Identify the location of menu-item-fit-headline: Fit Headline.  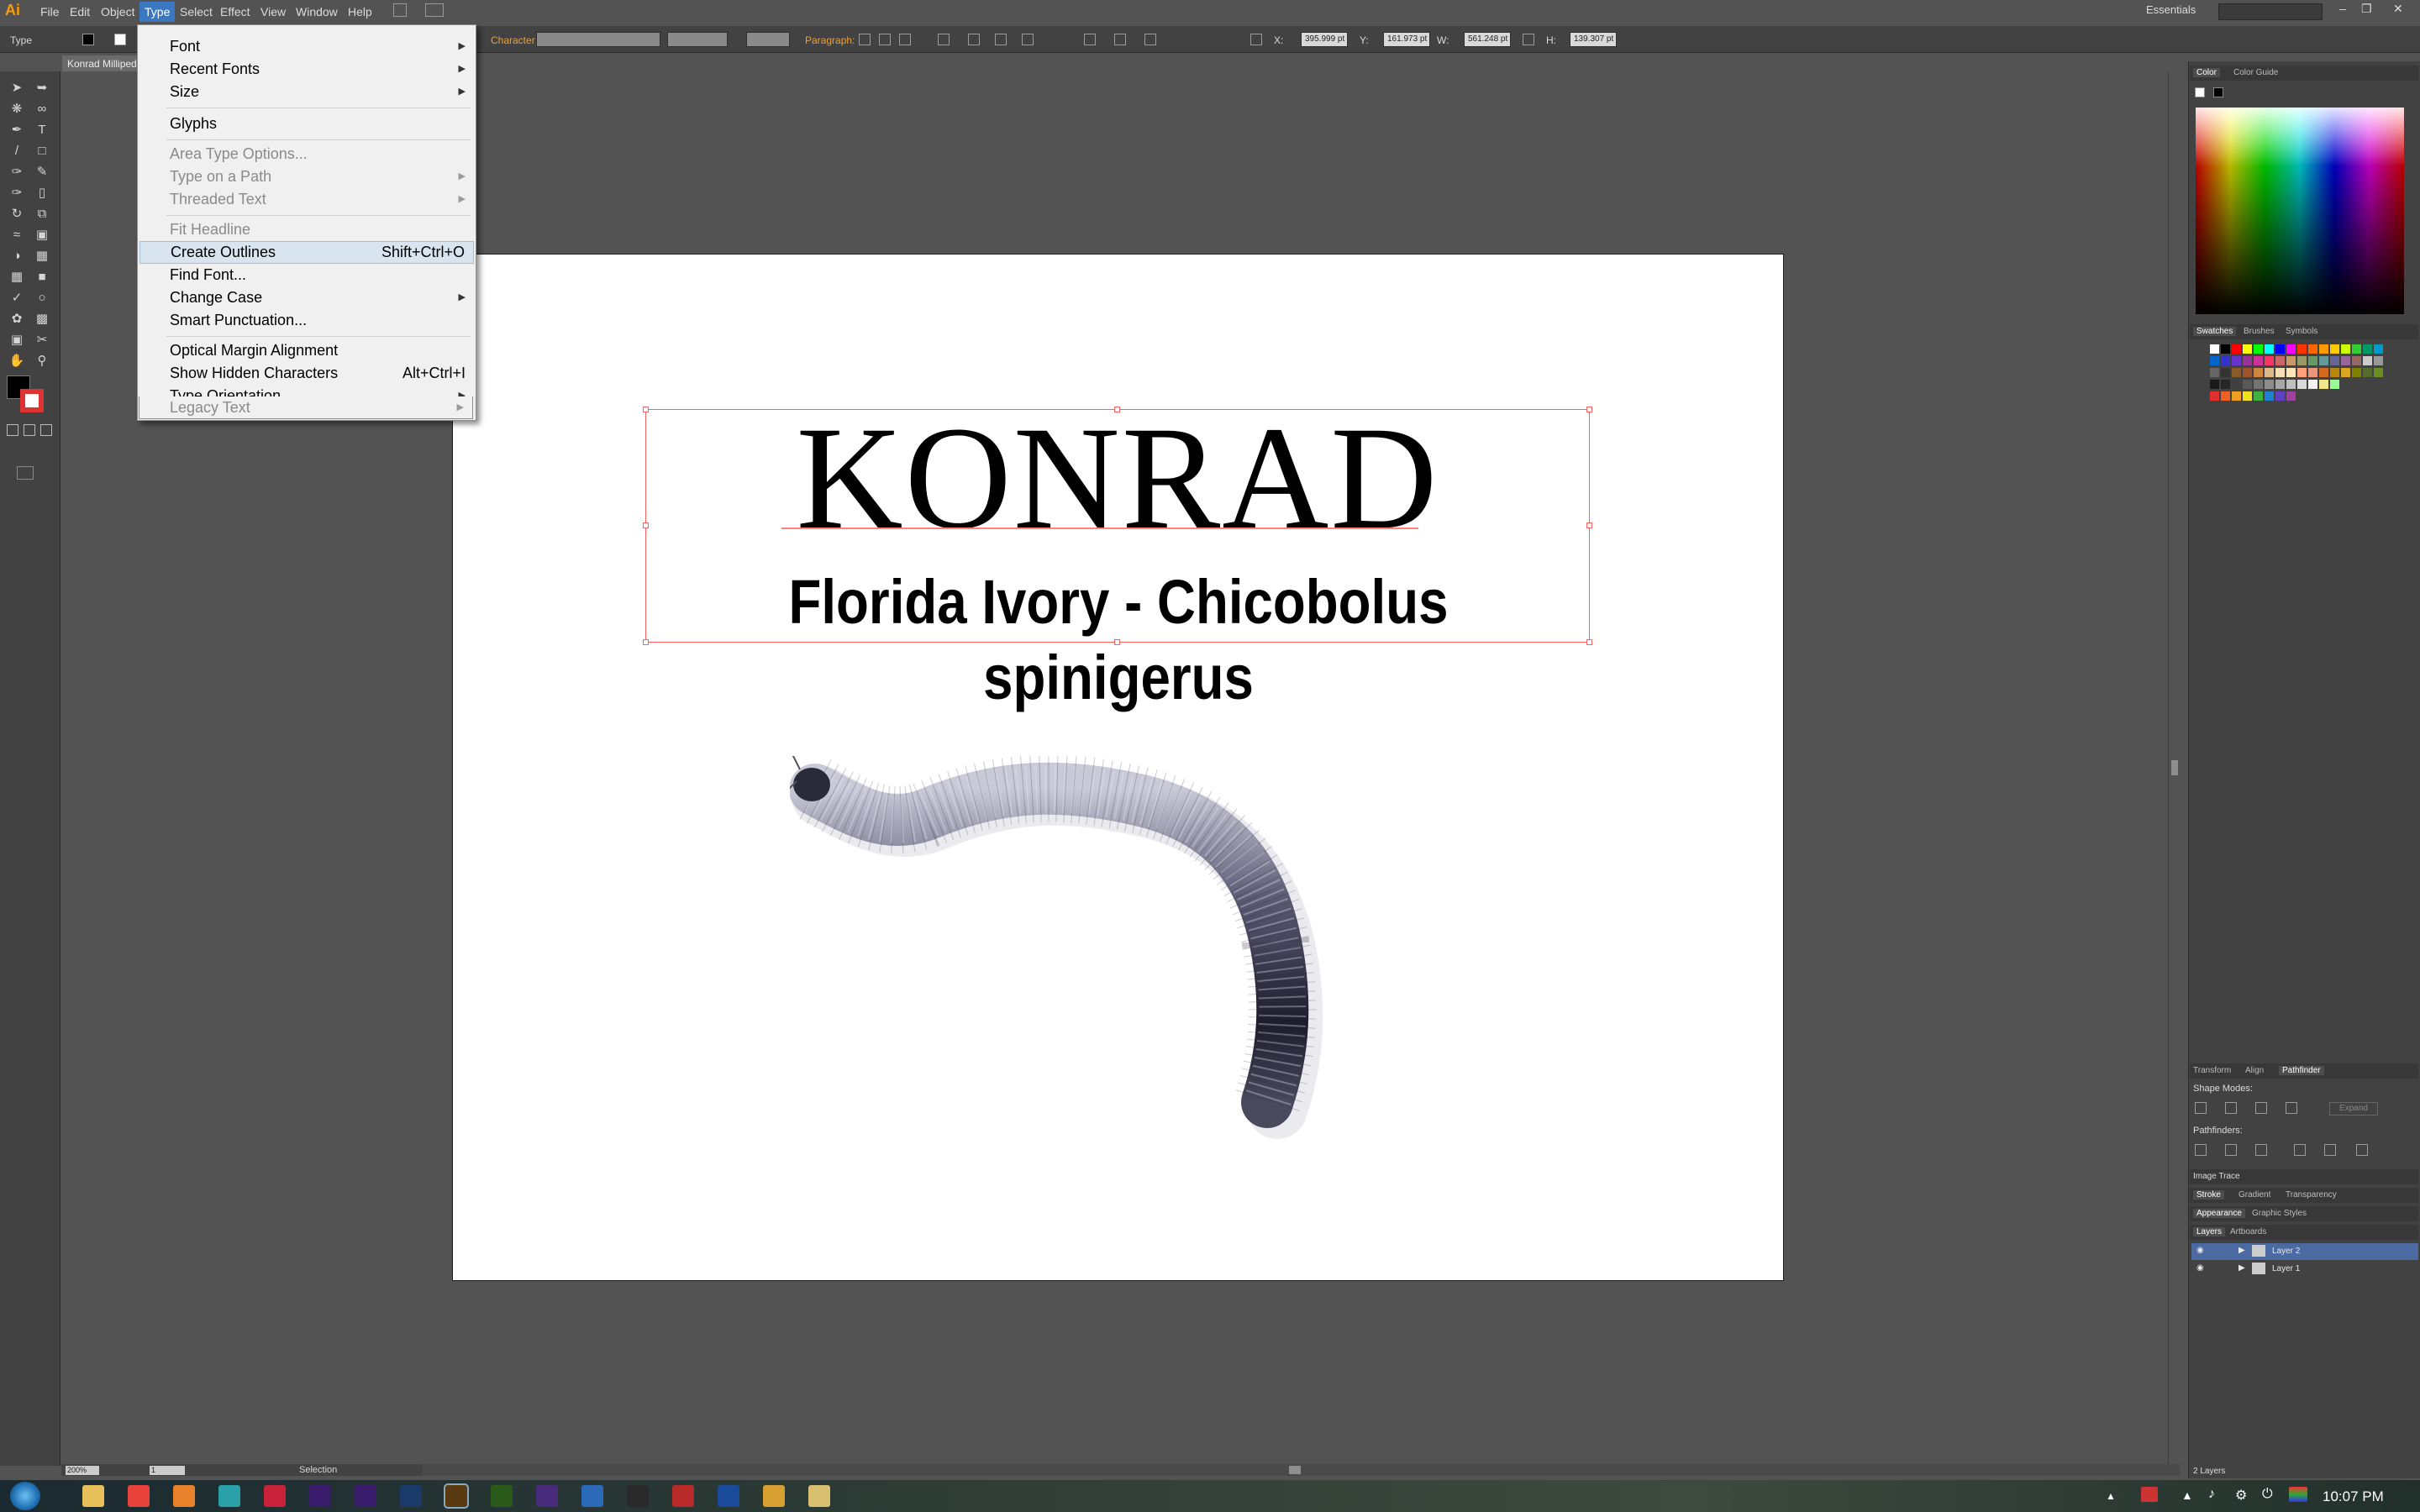
(306, 229).